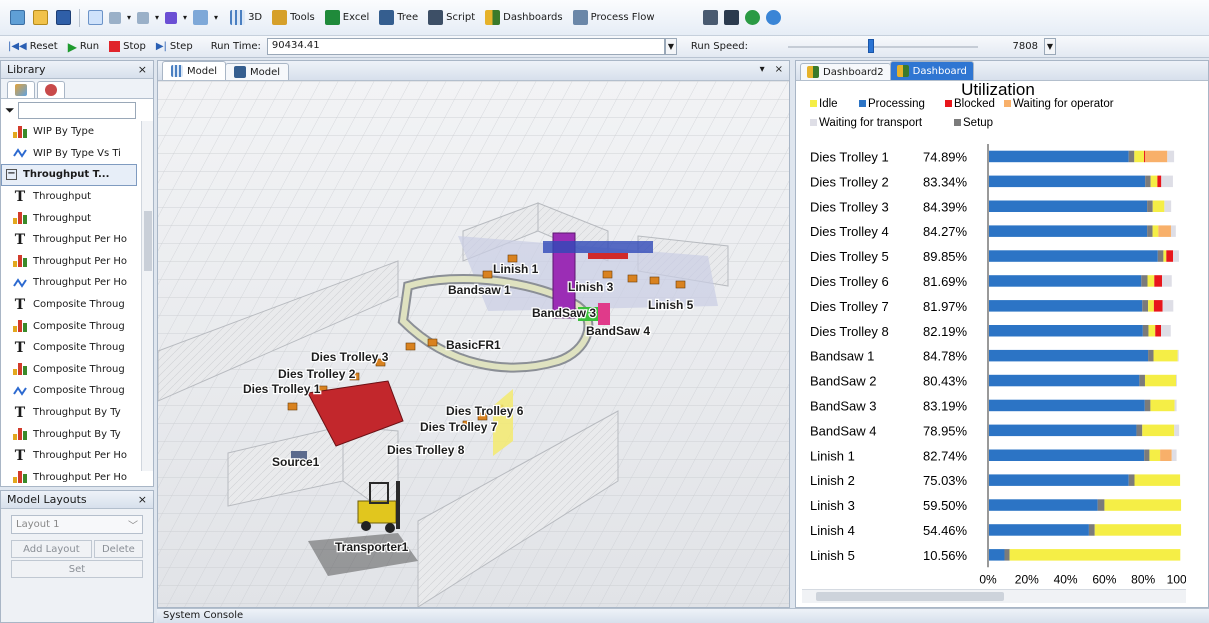 This screenshot has width=1209, height=623. What do you see at coordinates (127, 46) in the screenshot?
I see `stop-button: Stop` at bounding box center [127, 46].